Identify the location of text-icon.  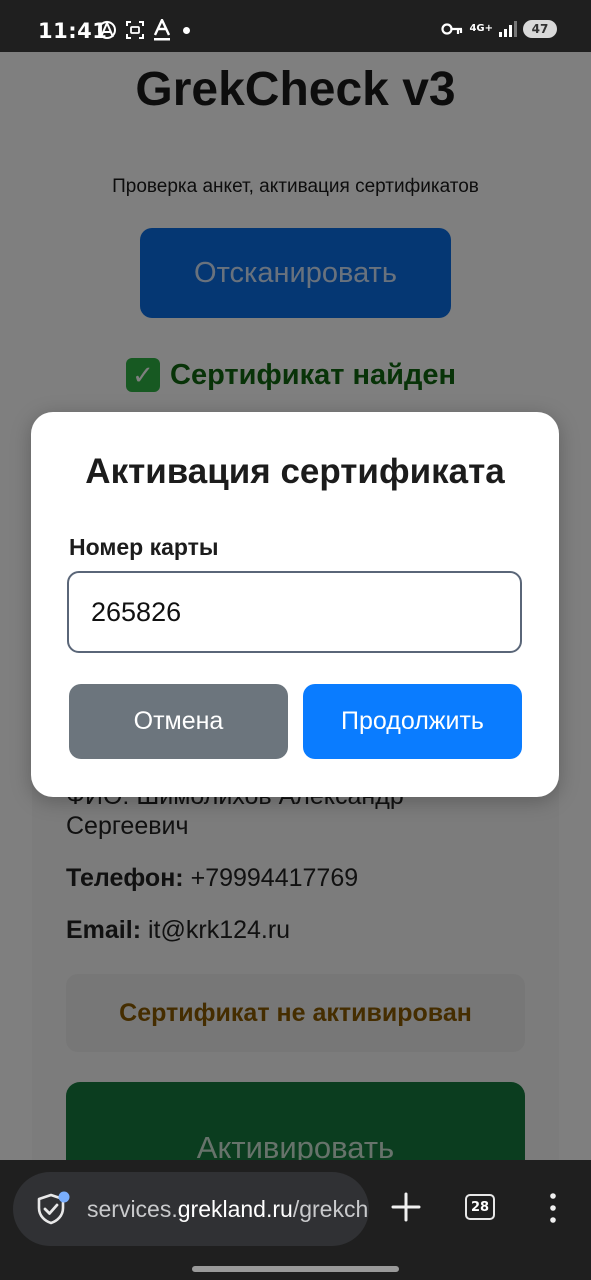
(162, 30).